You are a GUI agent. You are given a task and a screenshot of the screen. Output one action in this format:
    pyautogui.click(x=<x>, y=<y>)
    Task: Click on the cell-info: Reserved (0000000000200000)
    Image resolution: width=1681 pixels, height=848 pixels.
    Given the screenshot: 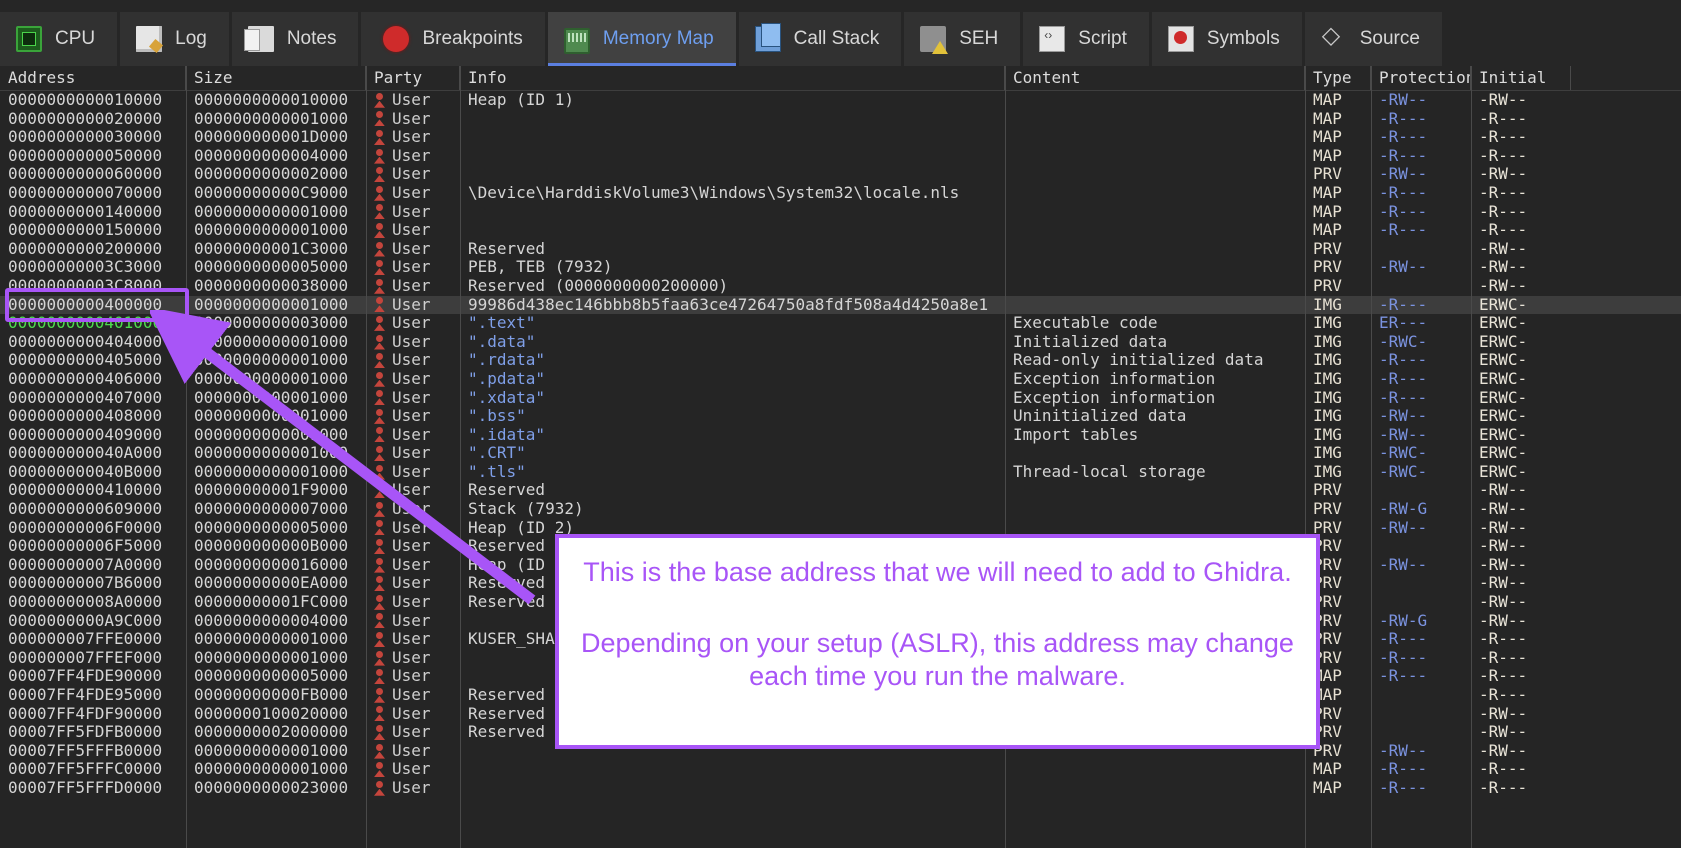 What is the action you would take?
    pyautogui.click(x=598, y=285)
    